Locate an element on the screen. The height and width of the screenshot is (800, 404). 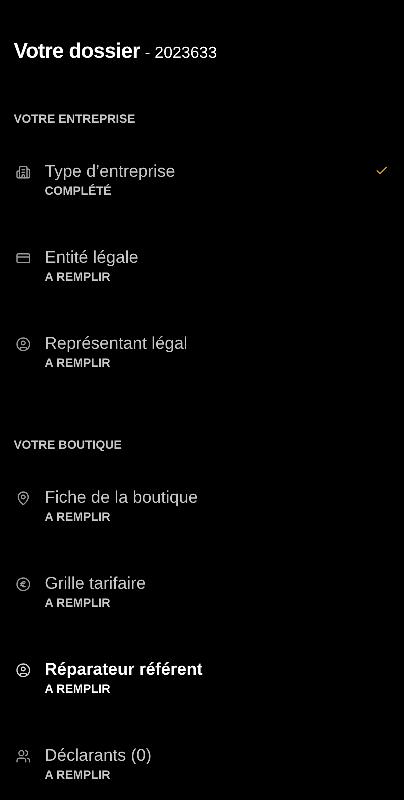
item-label: Grille tarifaire is located at coordinates (95, 584).